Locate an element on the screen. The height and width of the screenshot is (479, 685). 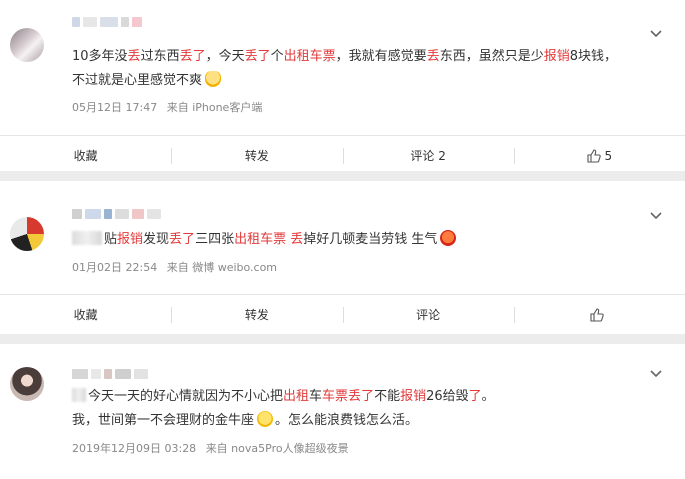
post-text-segment: 车 is located at coordinates (316, 396).